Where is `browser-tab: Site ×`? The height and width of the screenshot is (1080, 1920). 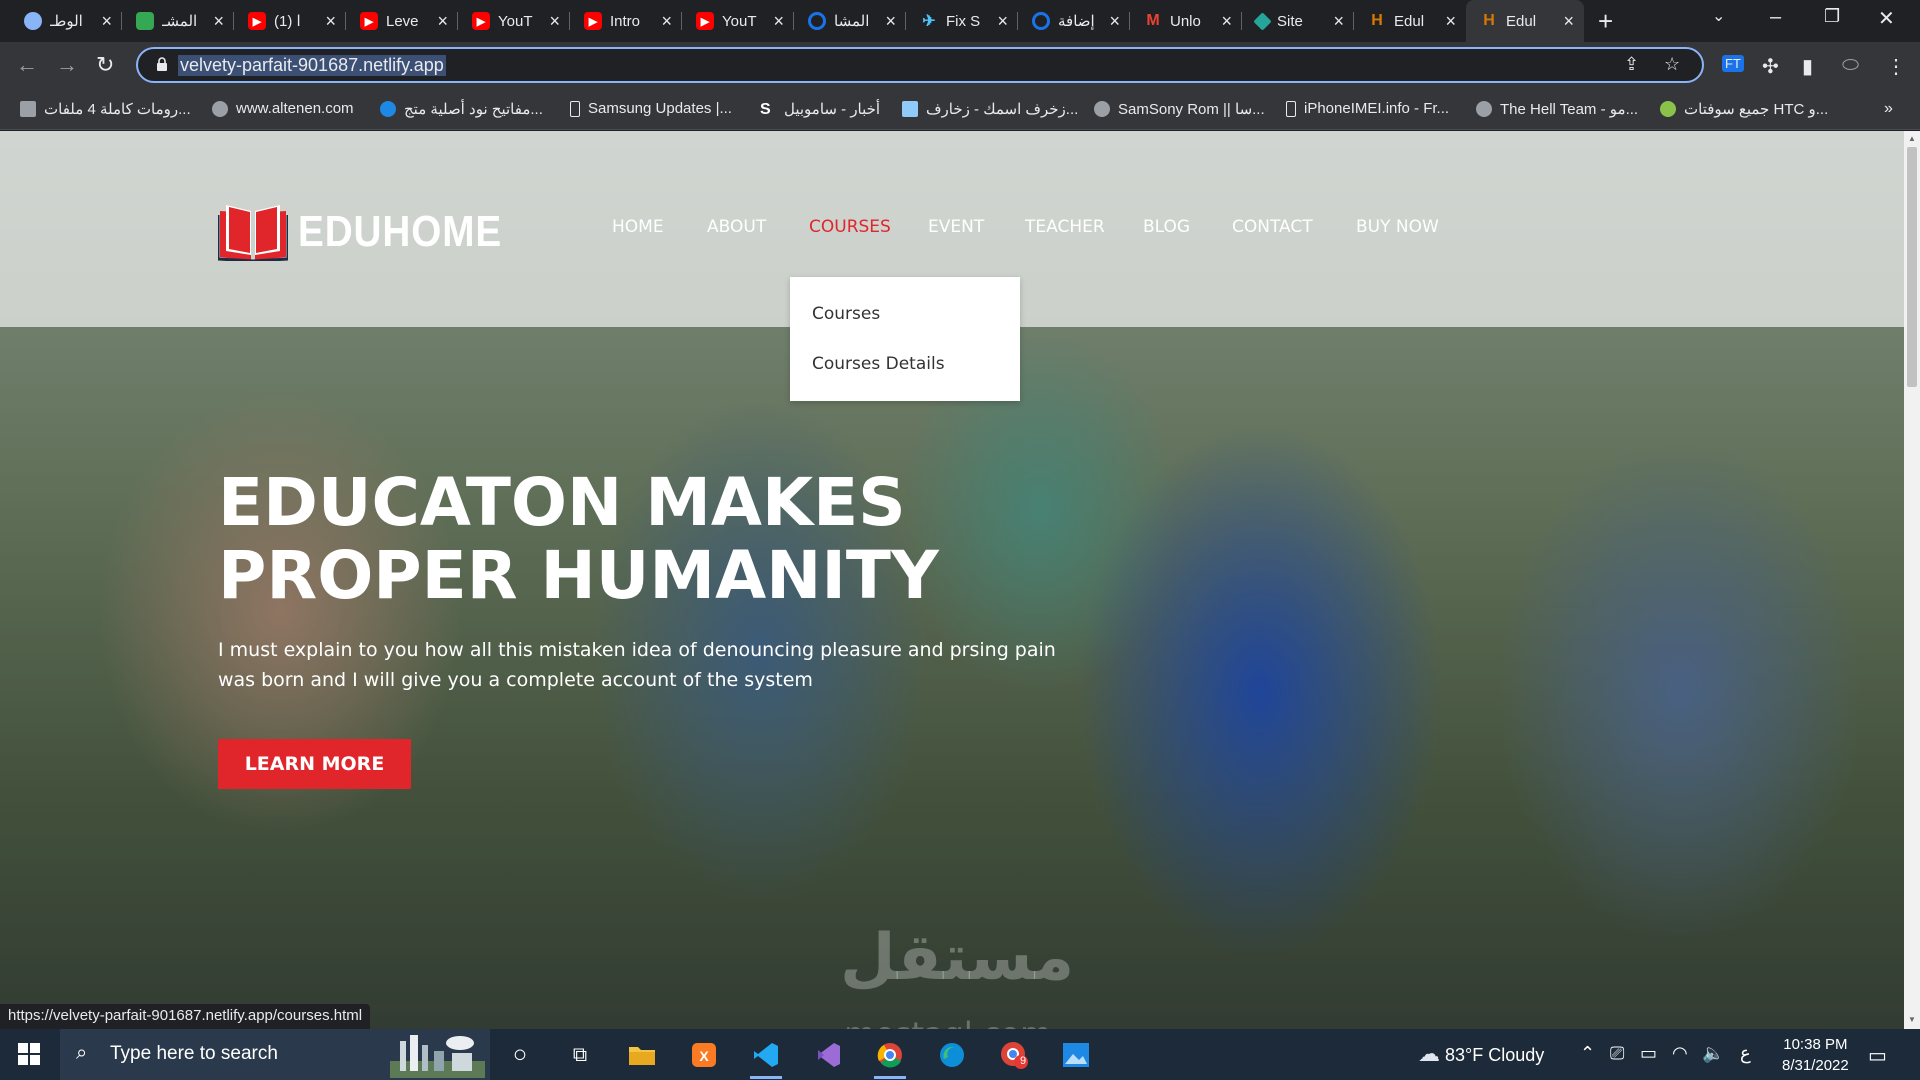 browser-tab: Site × is located at coordinates (1298, 21).